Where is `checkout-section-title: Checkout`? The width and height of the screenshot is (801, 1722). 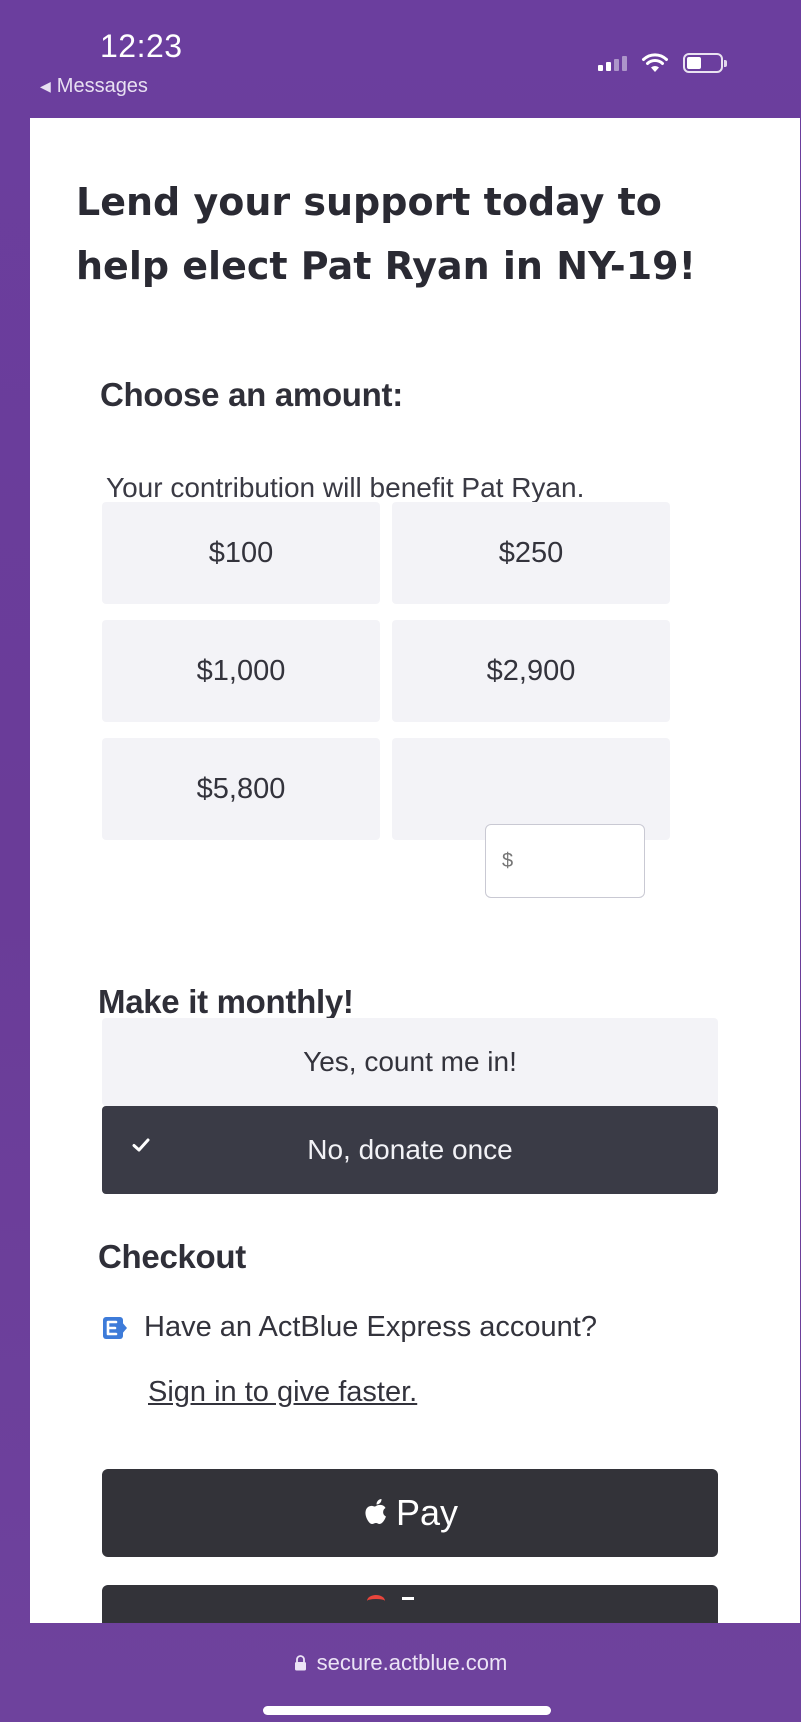
checkout-section-title: Checkout is located at coordinates (172, 1256).